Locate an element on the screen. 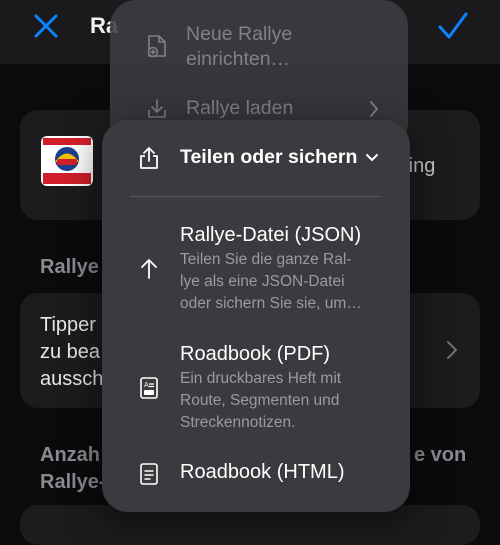  svg-text: A is located at coordinates (146, 385).